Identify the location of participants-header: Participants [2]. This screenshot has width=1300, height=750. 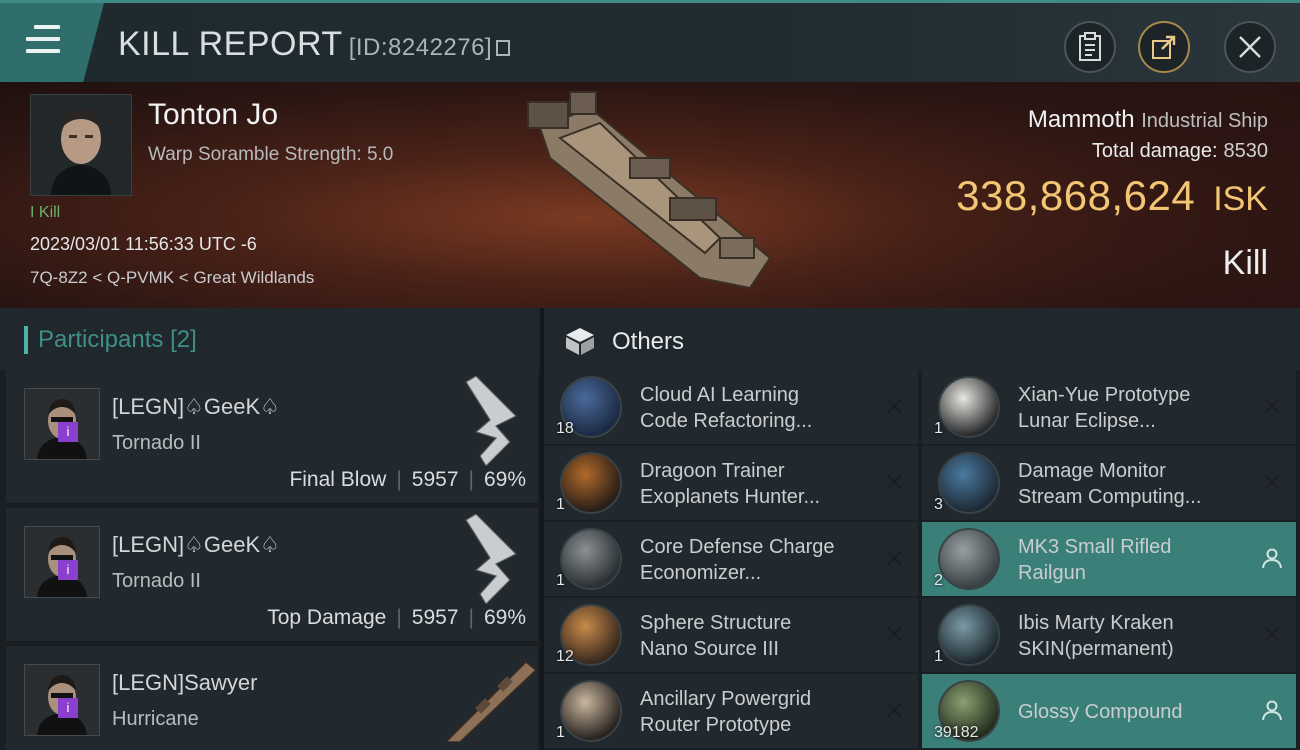
(270, 339).